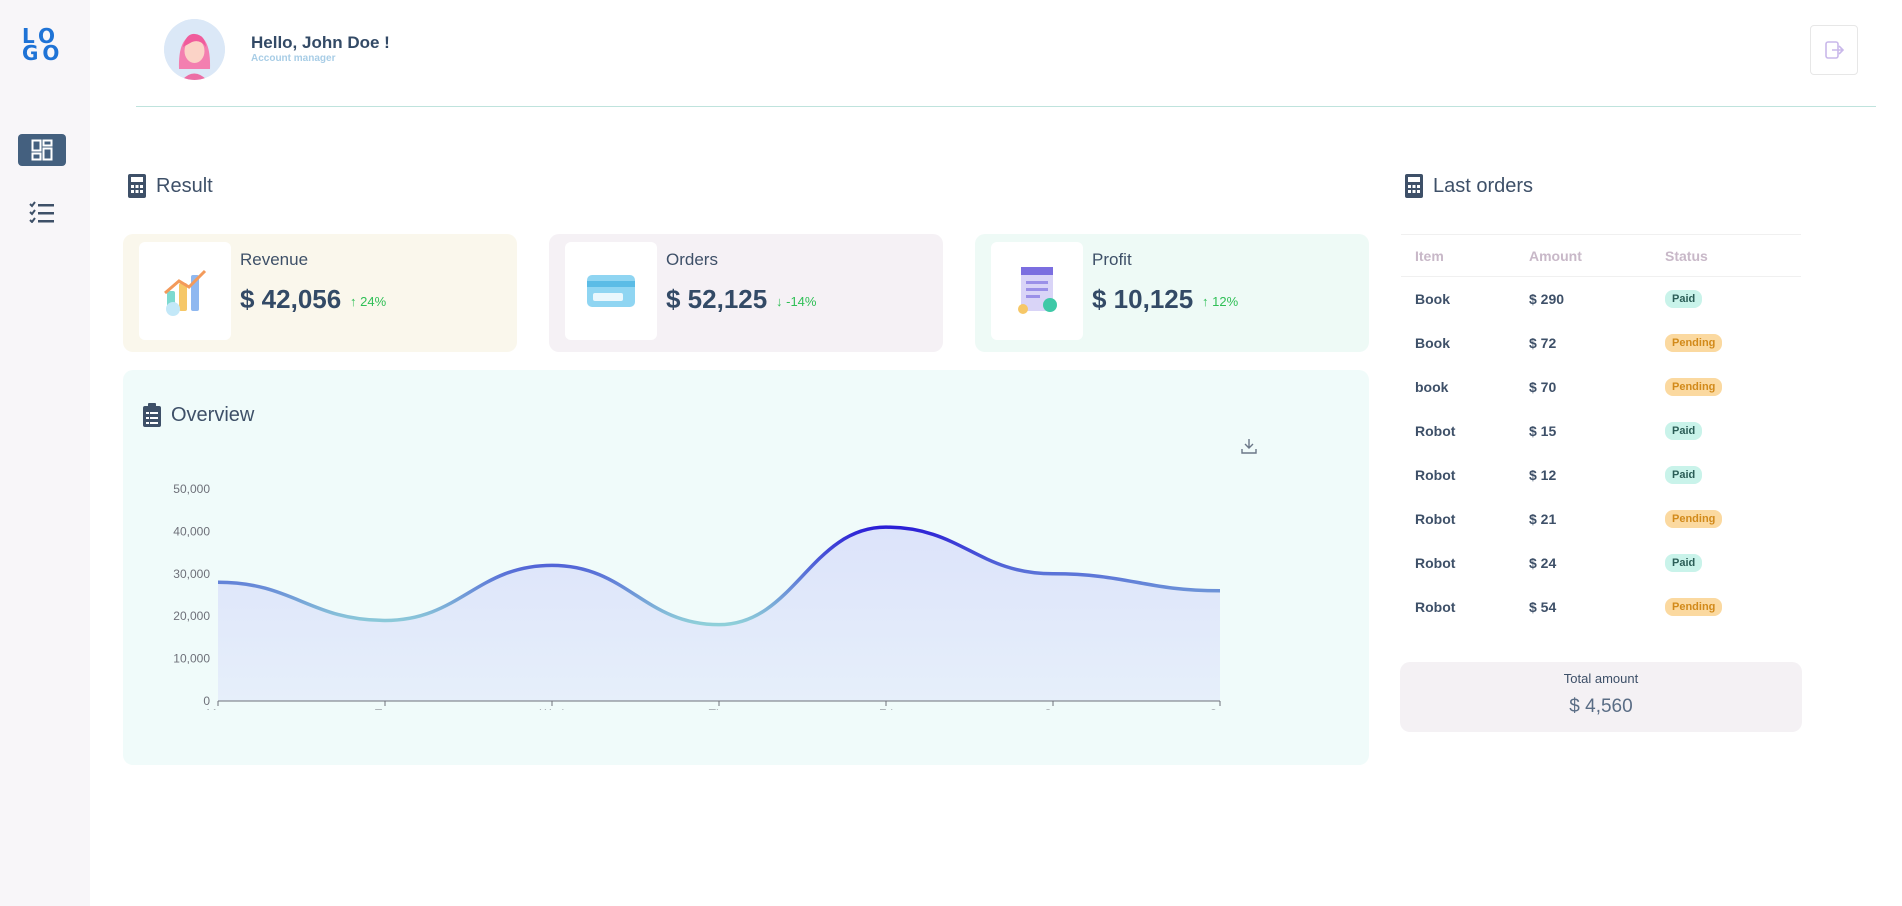 The width and height of the screenshot is (1902, 906). I want to click on revenue-card: Revenue $ 42,056 ↑ 24%, so click(320, 293).